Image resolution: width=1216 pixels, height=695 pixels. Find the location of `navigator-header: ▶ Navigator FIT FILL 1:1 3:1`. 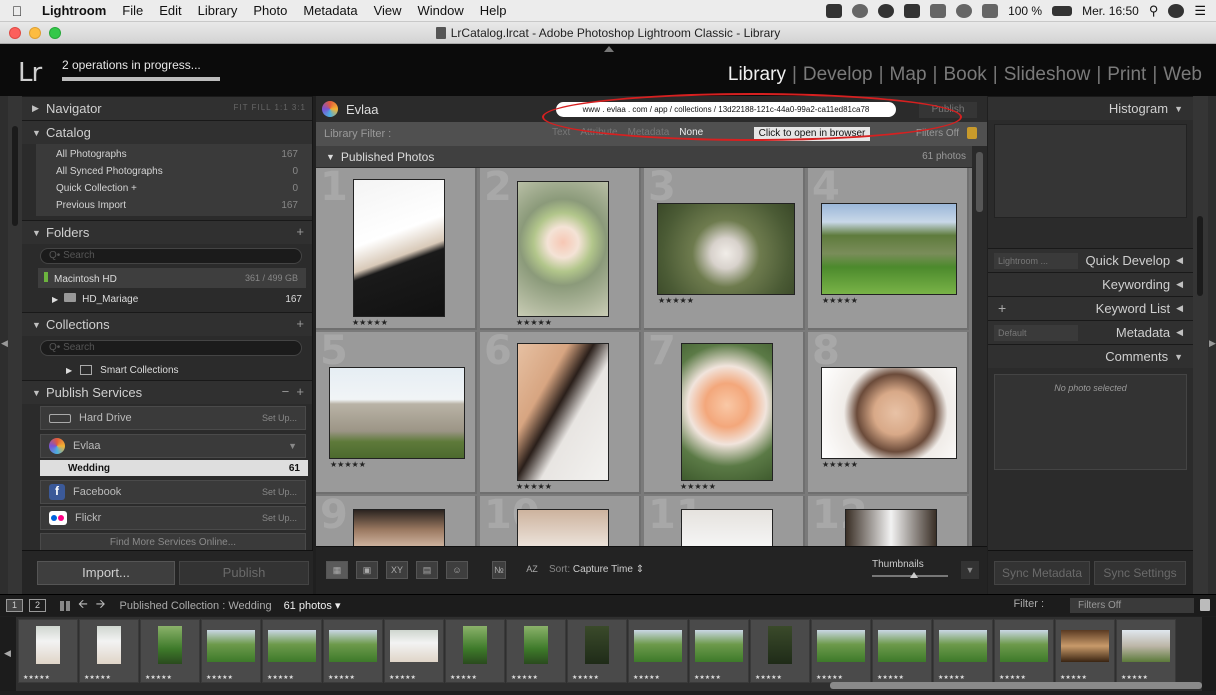

navigator-header: ▶ Navigator FIT FILL 1:1 3:1 is located at coordinates (167, 108).